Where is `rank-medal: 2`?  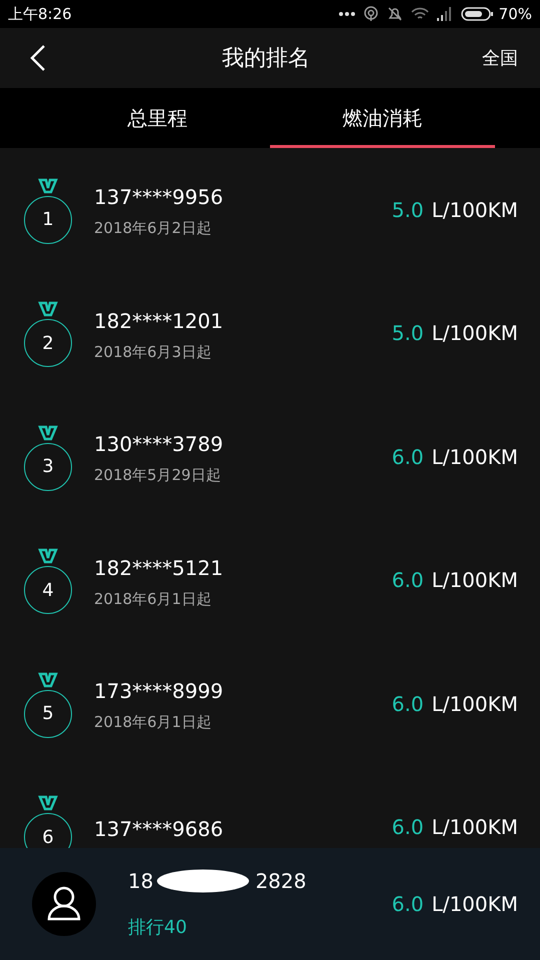
rank-medal: 2 is located at coordinates (48, 343).